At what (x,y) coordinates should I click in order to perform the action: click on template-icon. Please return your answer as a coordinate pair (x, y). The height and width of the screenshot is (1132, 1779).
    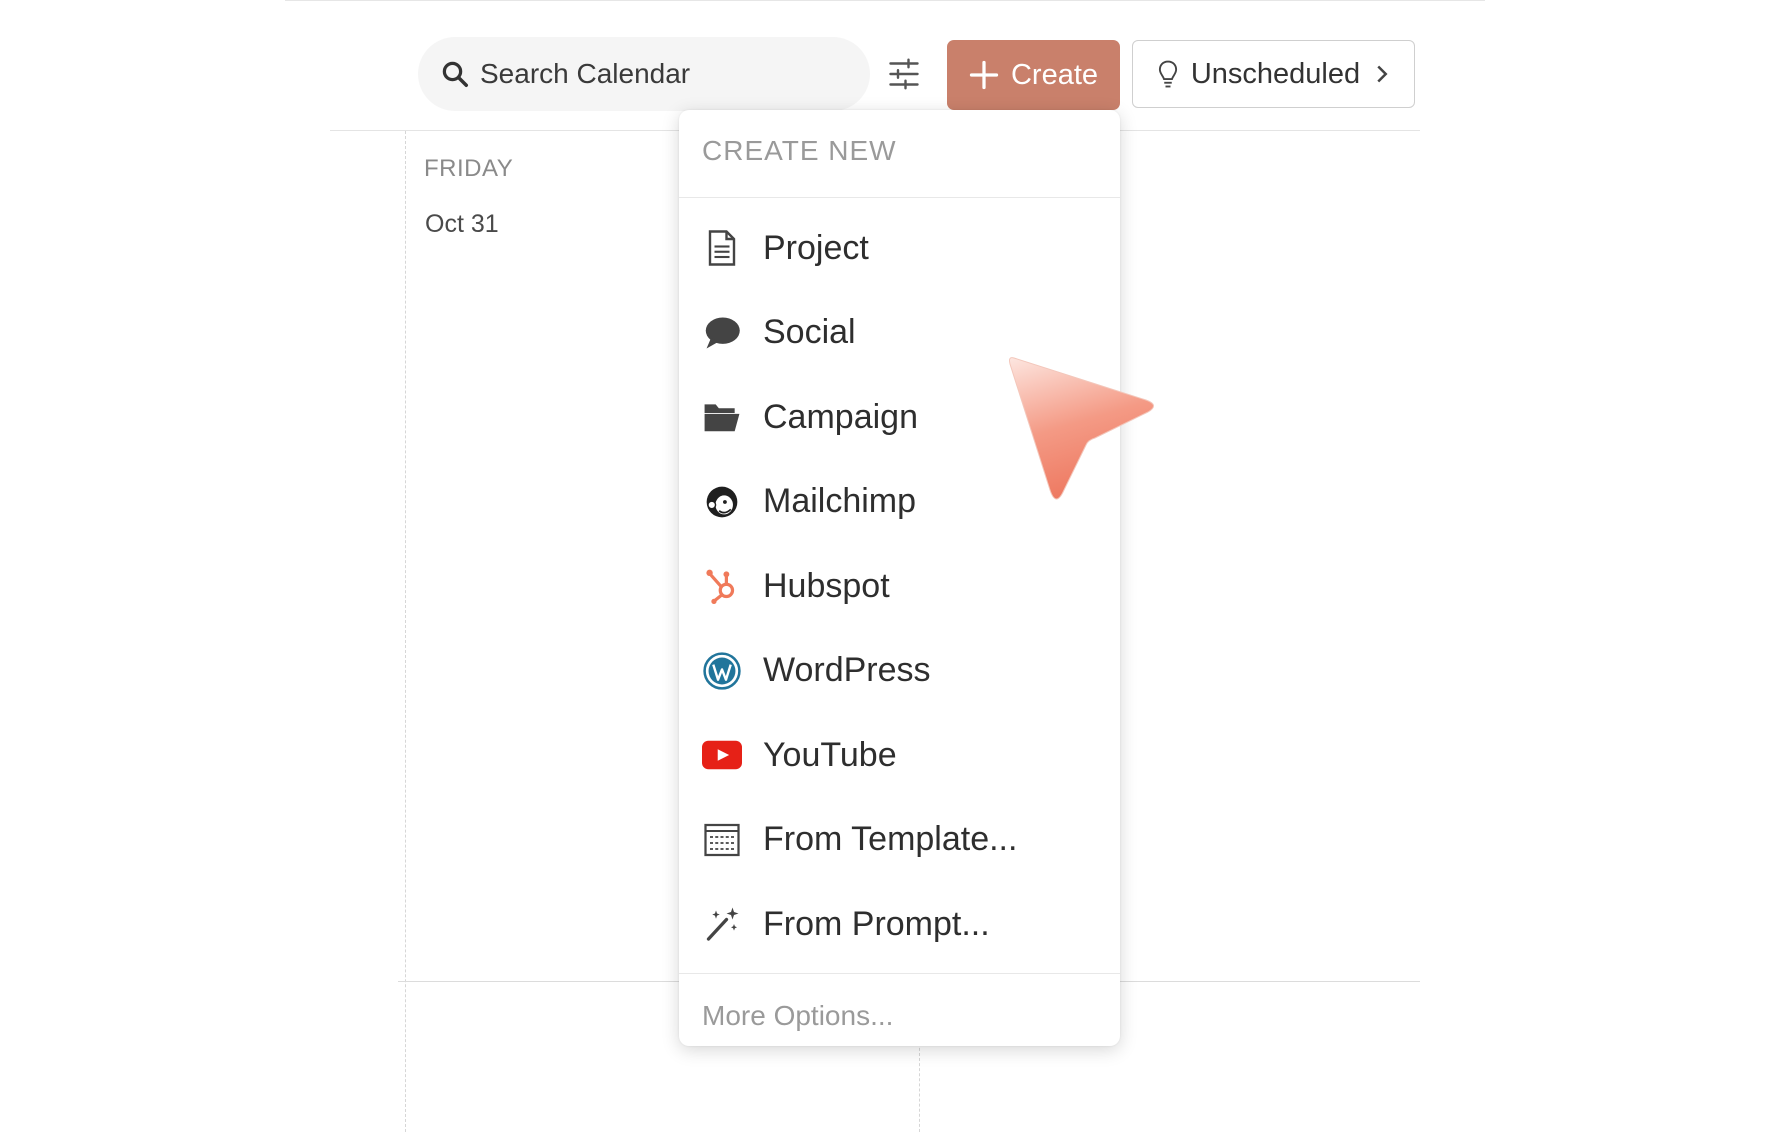
    Looking at the image, I should click on (722, 840).